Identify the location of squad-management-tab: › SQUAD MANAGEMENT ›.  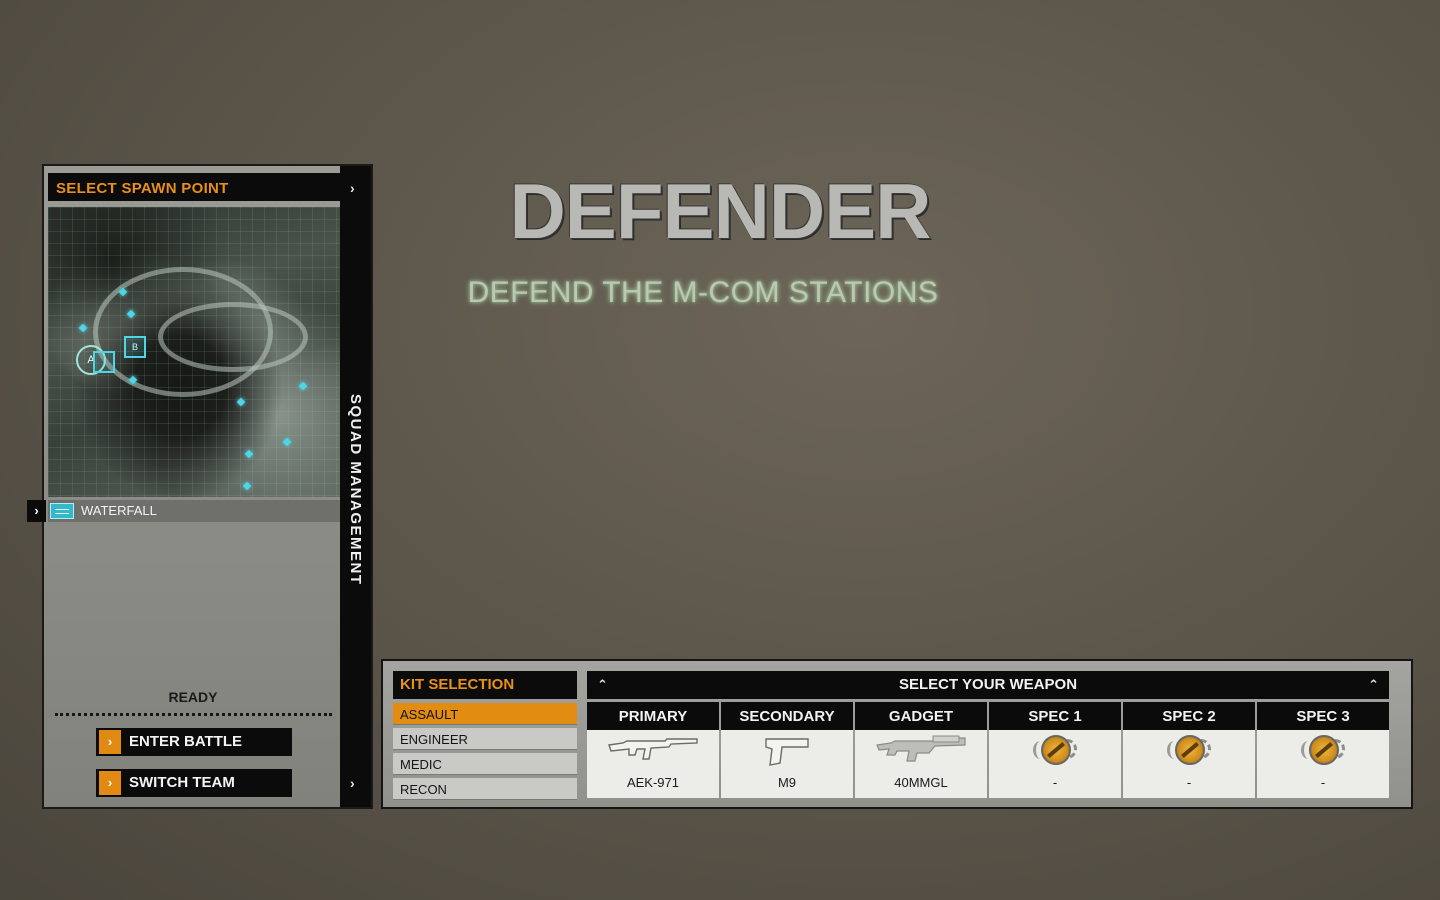
(355, 486).